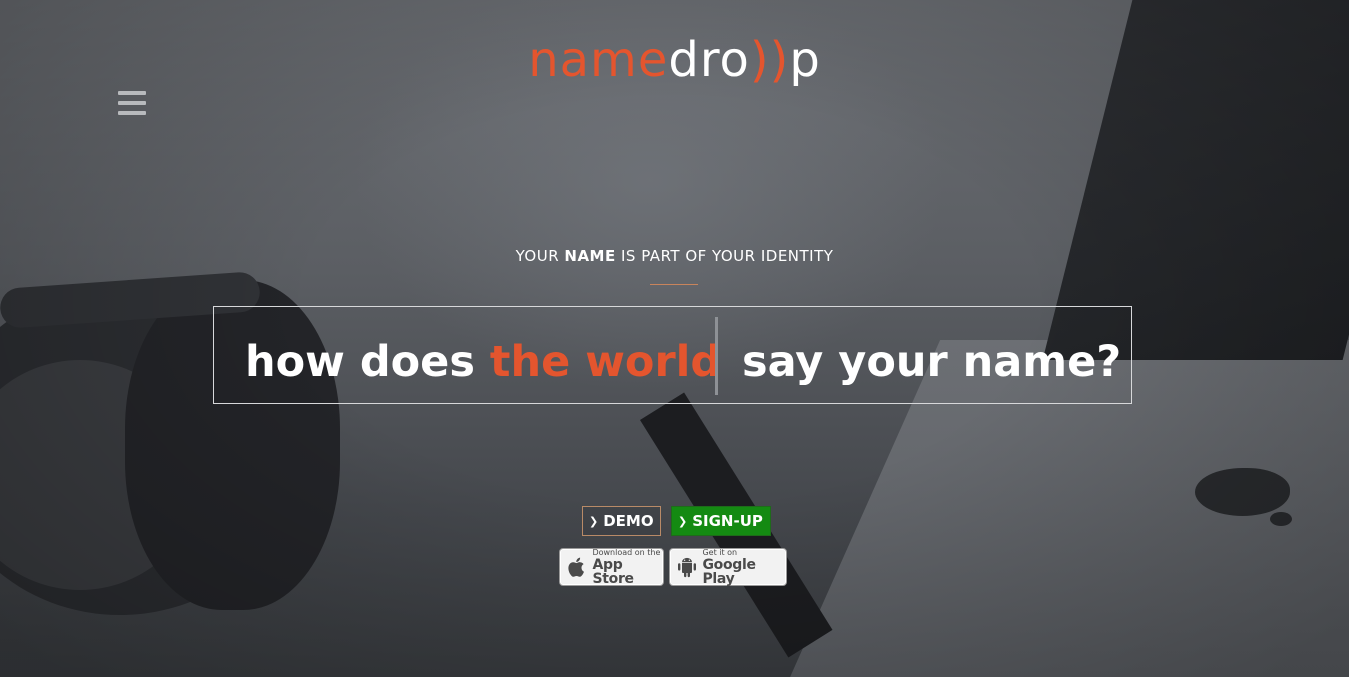 The image size is (1349, 677). Describe the element at coordinates (367, 362) in the screenshot. I see `headline-left-text: how does` at that location.